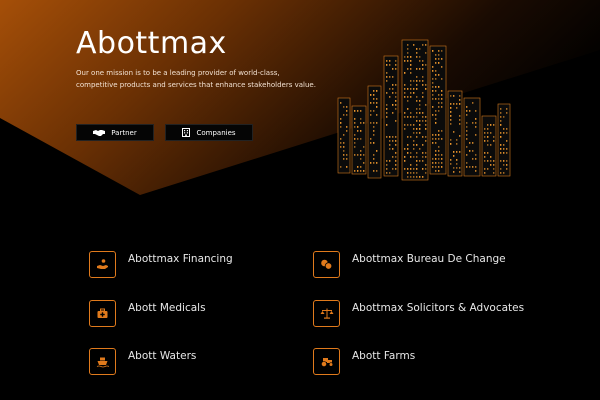 This screenshot has height=400, width=600. I want to click on companies-button: Companies, so click(209, 132).